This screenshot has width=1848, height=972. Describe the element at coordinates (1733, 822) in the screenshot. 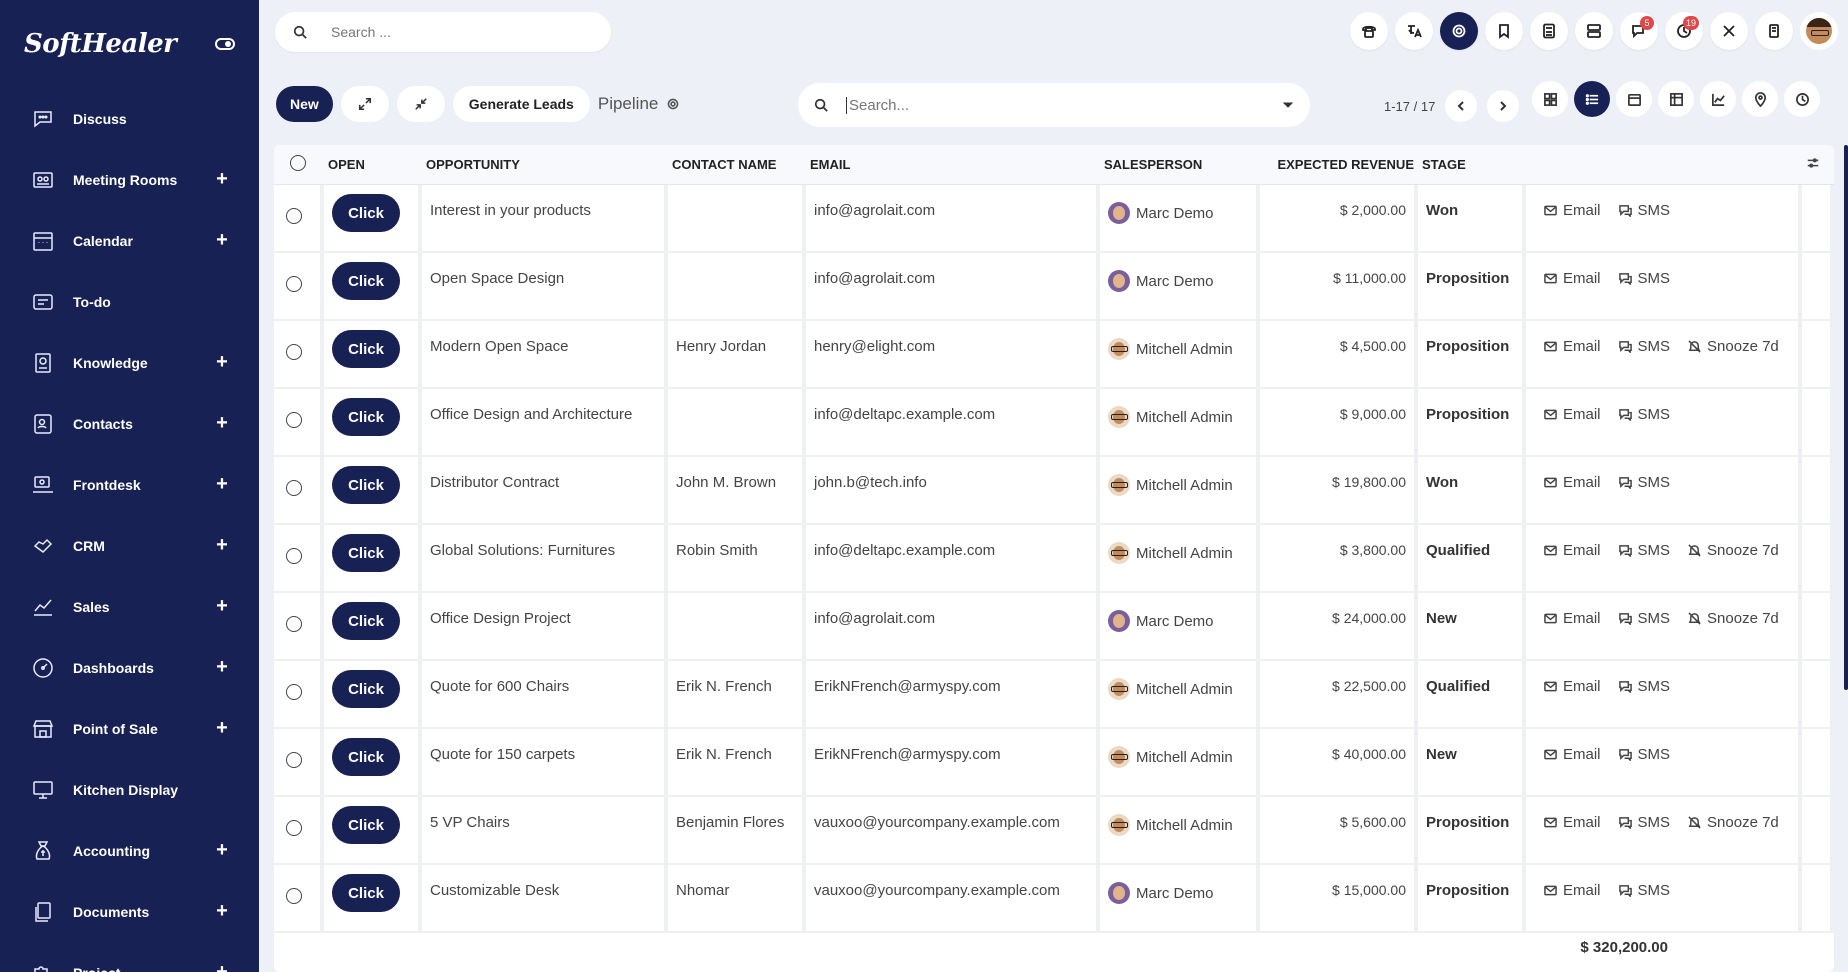

I see `snooze-action: Snooze 7d` at that location.